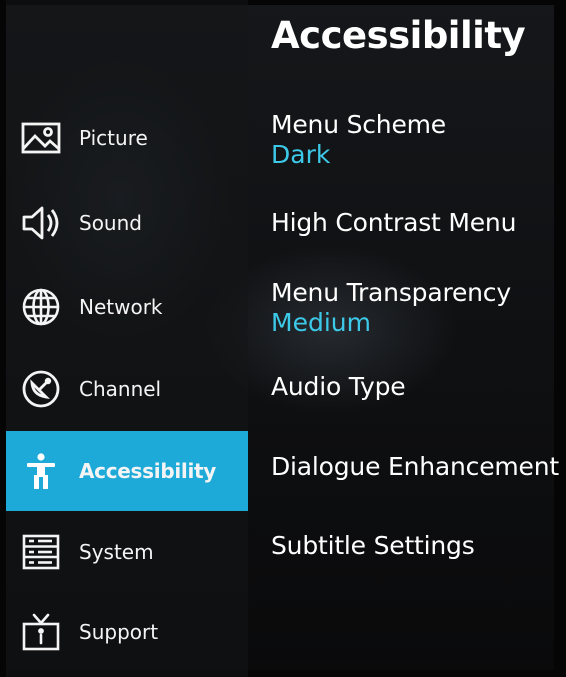 The image size is (566, 677). Describe the element at coordinates (147, 471) in the screenshot. I see `sidebar-item-label: Accessibility` at that location.